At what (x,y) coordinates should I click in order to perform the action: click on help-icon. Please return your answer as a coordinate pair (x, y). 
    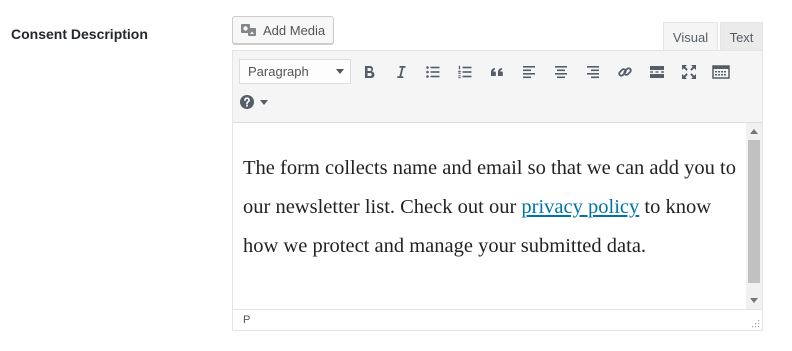
    Looking at the image, I should click on (247, 102).